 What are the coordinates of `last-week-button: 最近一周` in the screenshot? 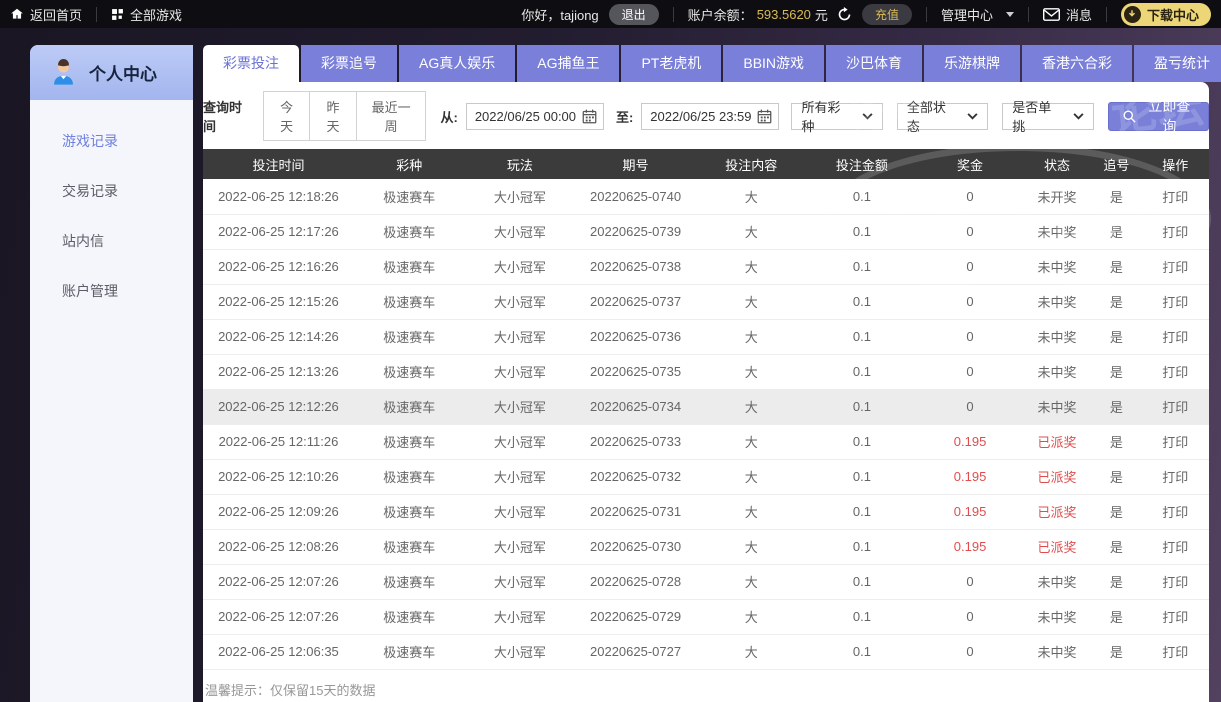 It's located at (391, 116).